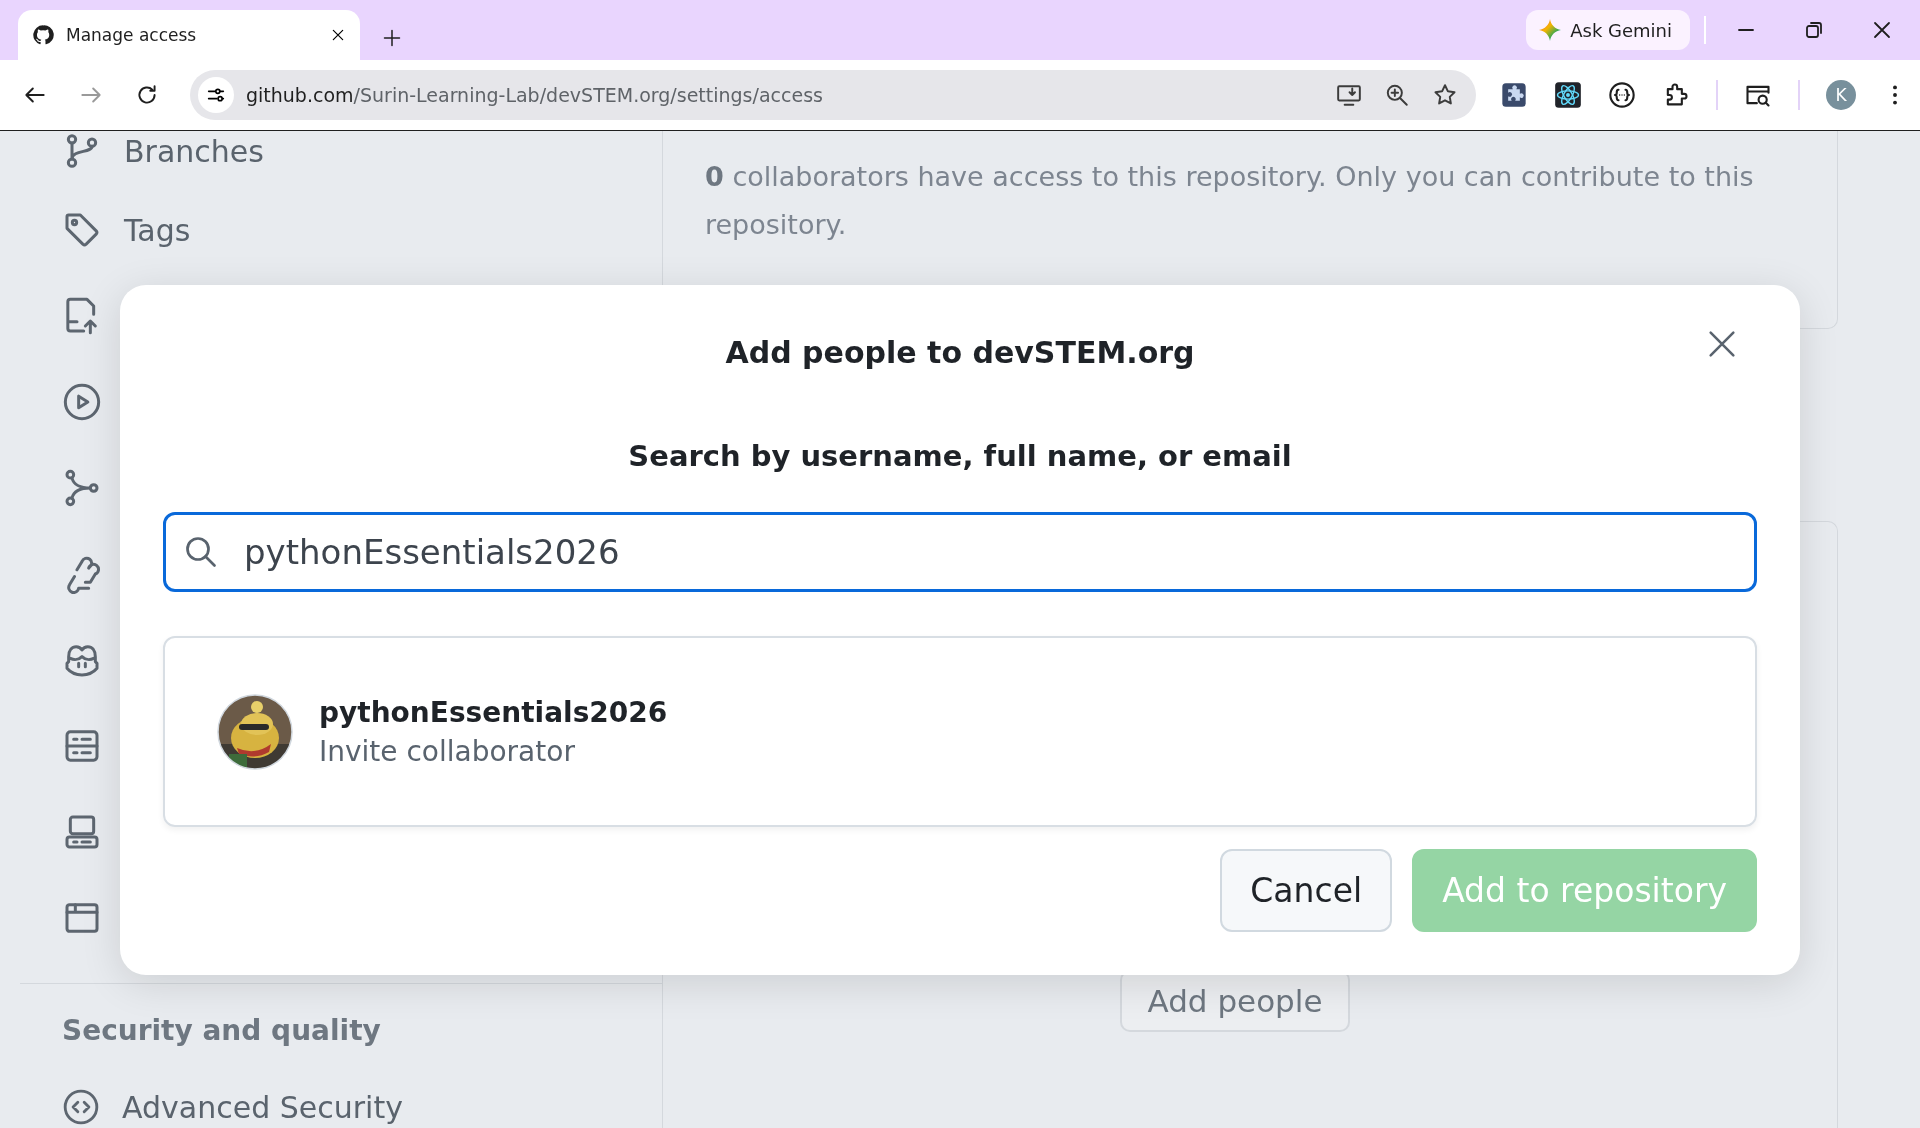 The height and width of the screenshot is (1128, 1920). What do you see at coordinates (221, 1031) in the screenshot?
I see `section-heading: Security and quality` at bounding box center [221, 1031].